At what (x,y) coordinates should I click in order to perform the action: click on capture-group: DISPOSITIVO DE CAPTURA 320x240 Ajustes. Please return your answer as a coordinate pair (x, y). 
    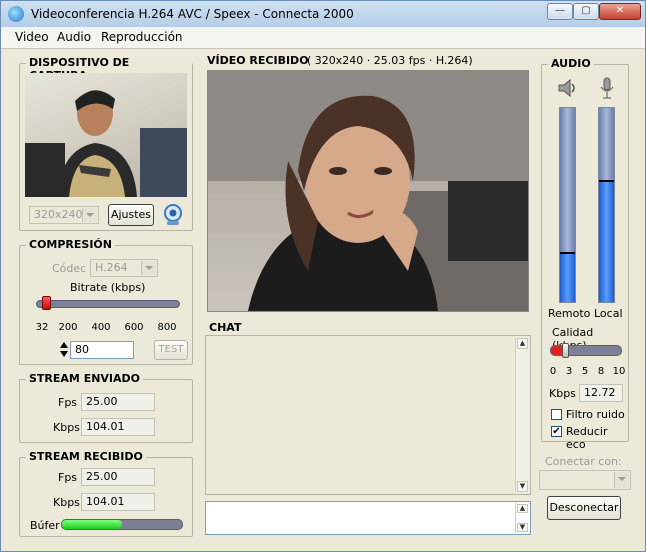
    Looking at the image, I should click on (106, 143).